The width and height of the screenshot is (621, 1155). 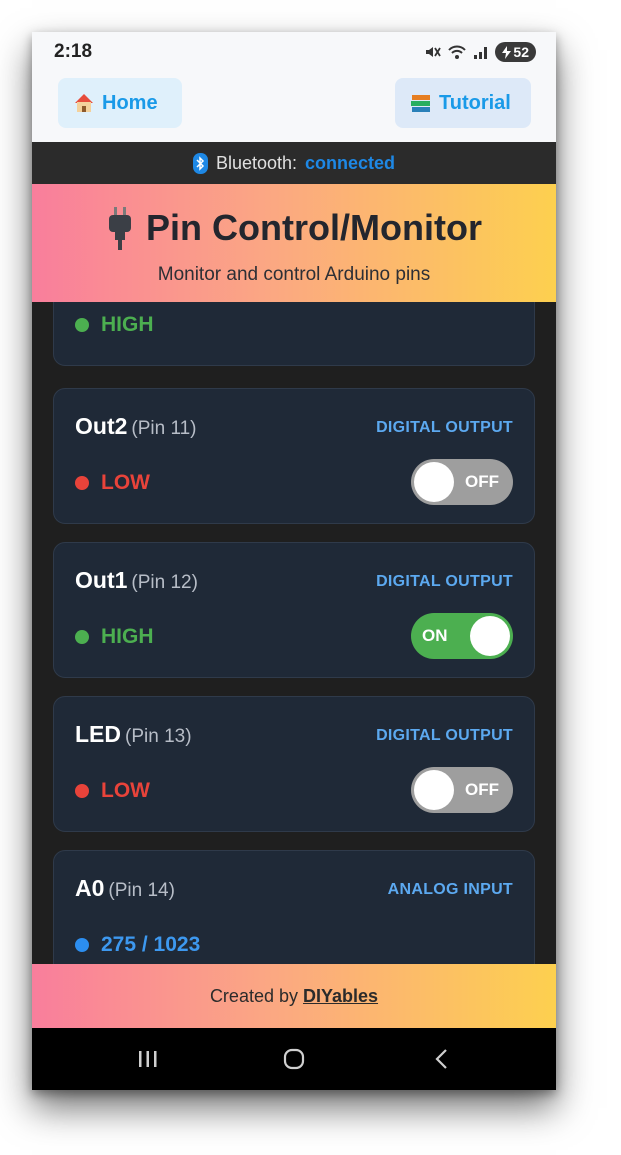 I want to click on pin-name: Out2, so click(x=101, y=426).